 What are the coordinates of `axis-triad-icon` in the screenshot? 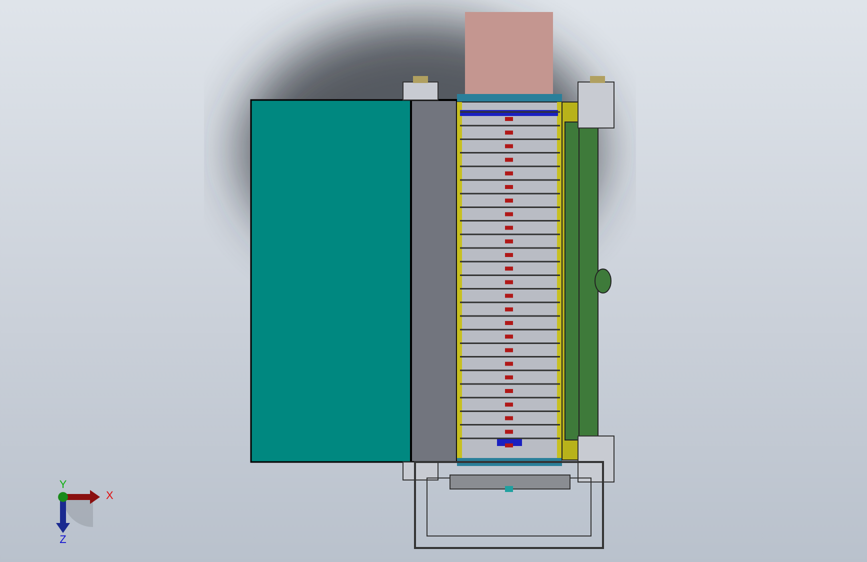 It's located at (78, 511).